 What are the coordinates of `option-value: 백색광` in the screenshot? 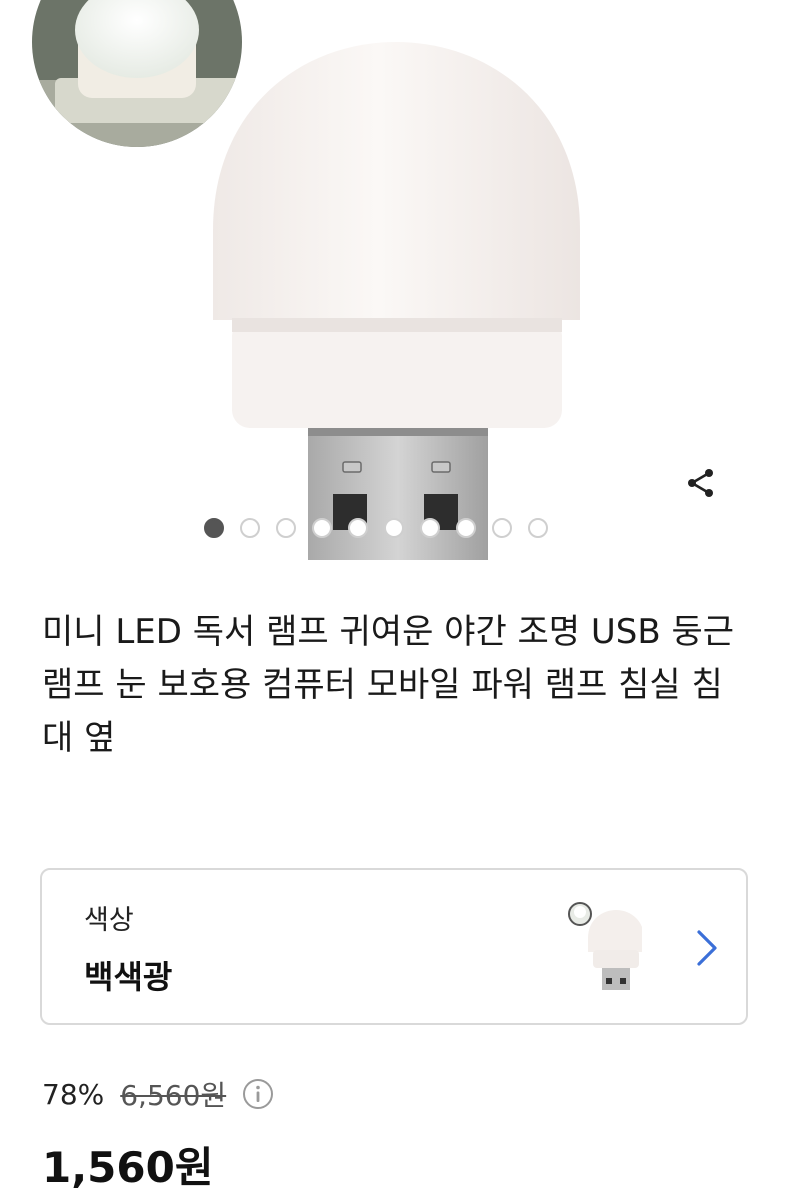 It's located at (128, 977).